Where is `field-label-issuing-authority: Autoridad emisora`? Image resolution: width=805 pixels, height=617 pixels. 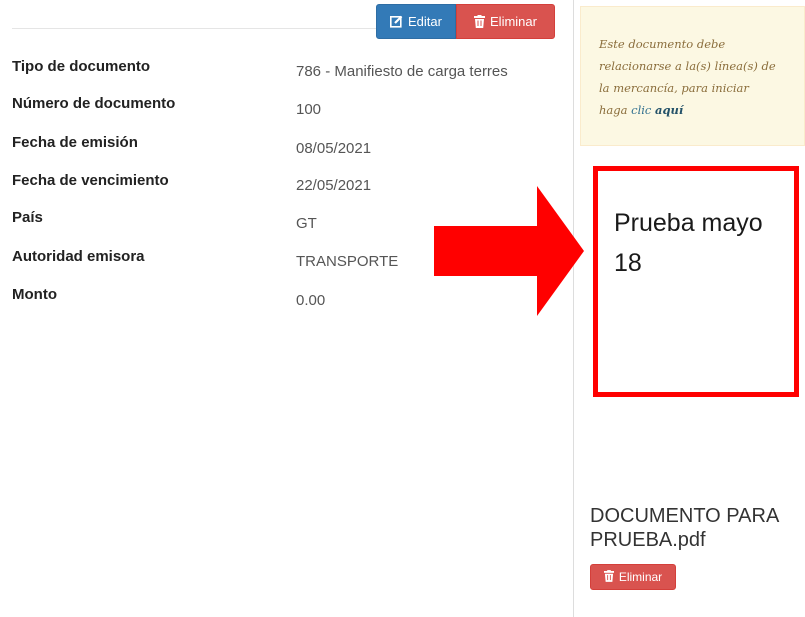 field-label-issuing-authority: Autoridad emisora is located at coordinates (78, 256).